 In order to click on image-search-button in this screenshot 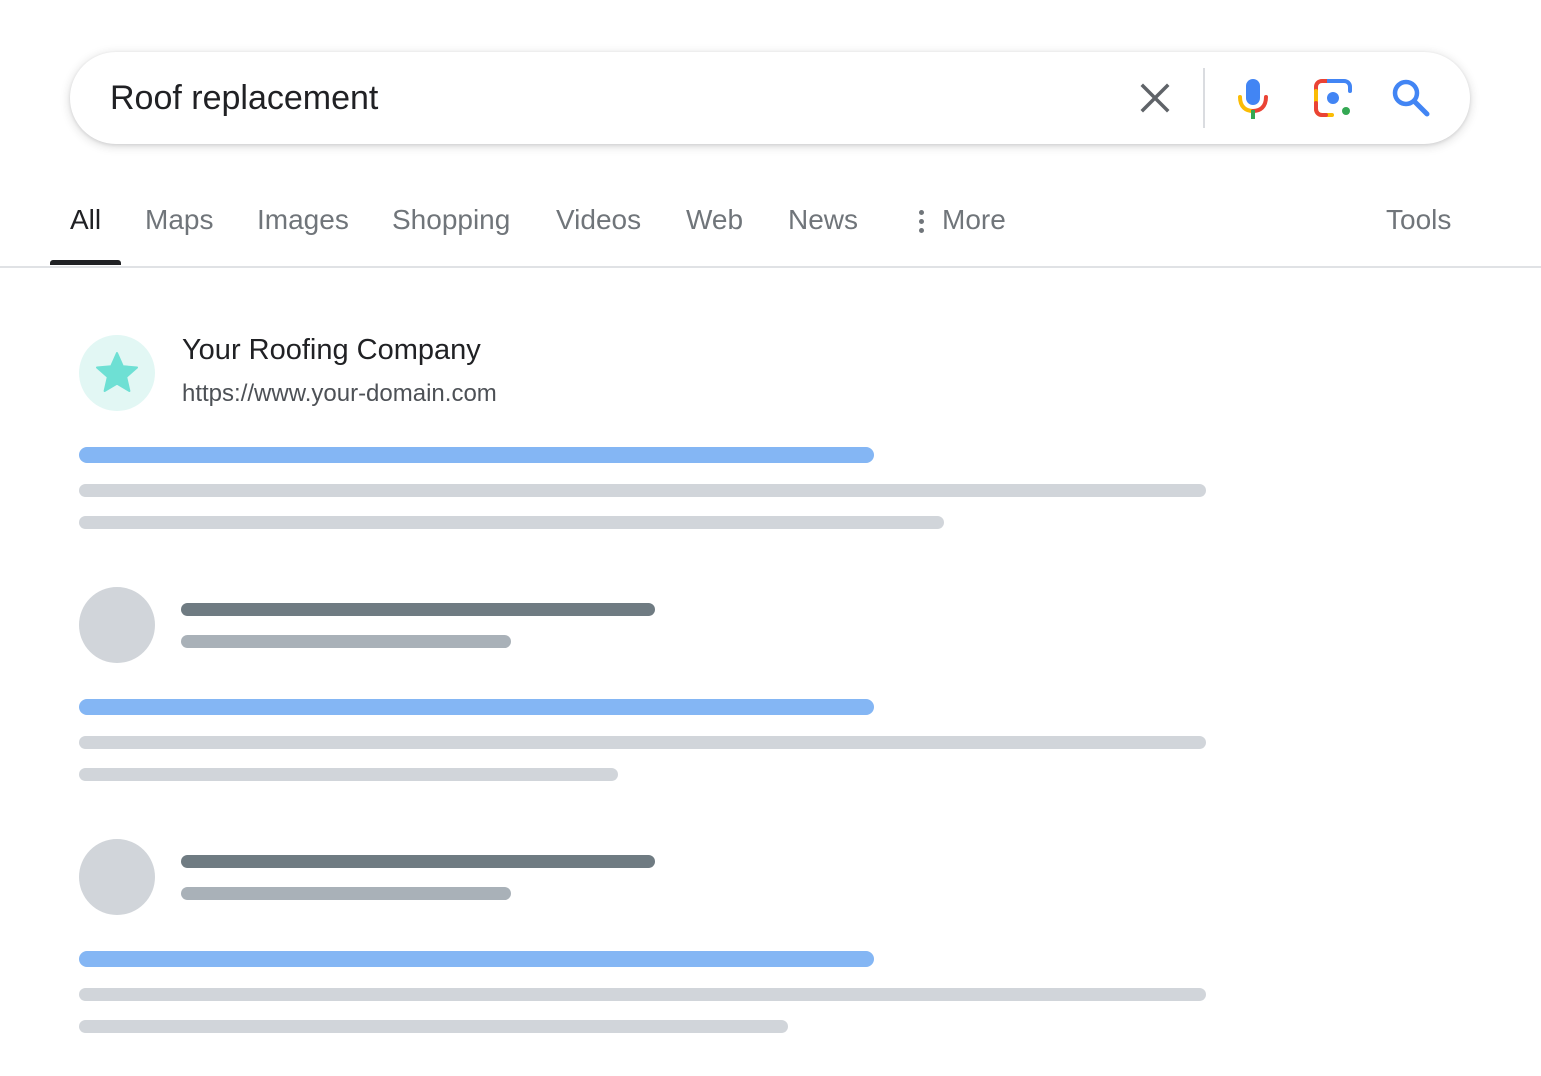, I will do `click(1333, 98)`.